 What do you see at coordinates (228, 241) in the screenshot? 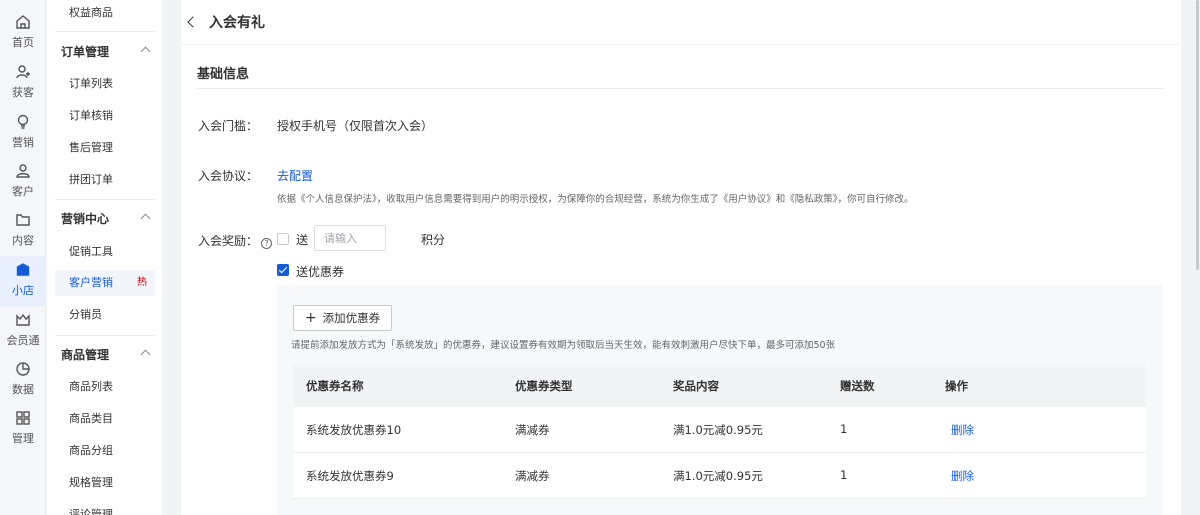
I see `reward-label-text: 入会奖励：` at bounding box center [228, 241].